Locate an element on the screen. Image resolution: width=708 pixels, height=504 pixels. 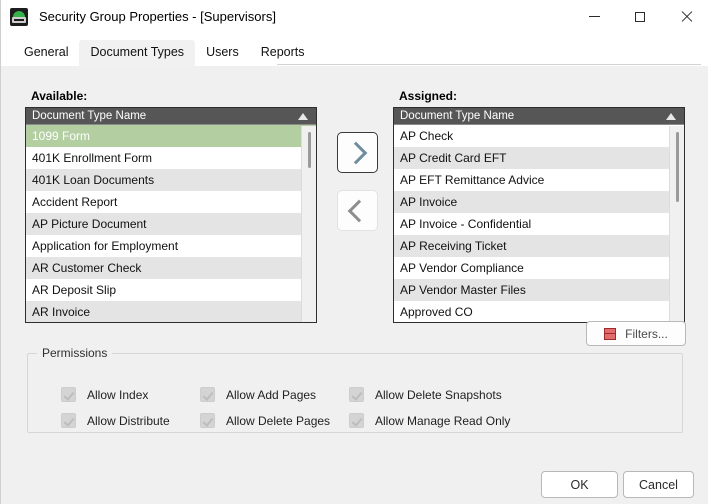
tab-bar-divider is located at coordinates (489, 64).